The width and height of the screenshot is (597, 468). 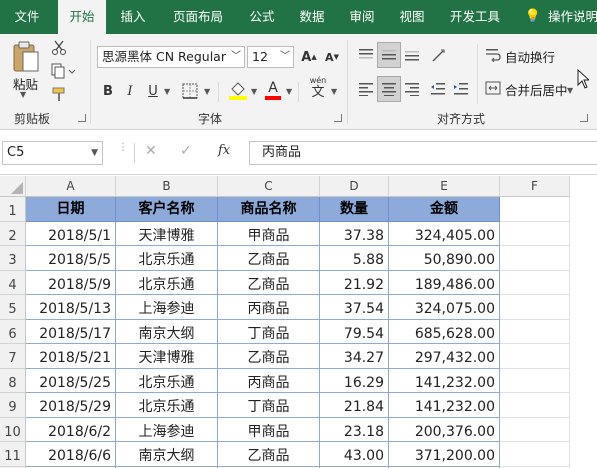 I want to click on column-header-a: A, so click(x=71, y=186).